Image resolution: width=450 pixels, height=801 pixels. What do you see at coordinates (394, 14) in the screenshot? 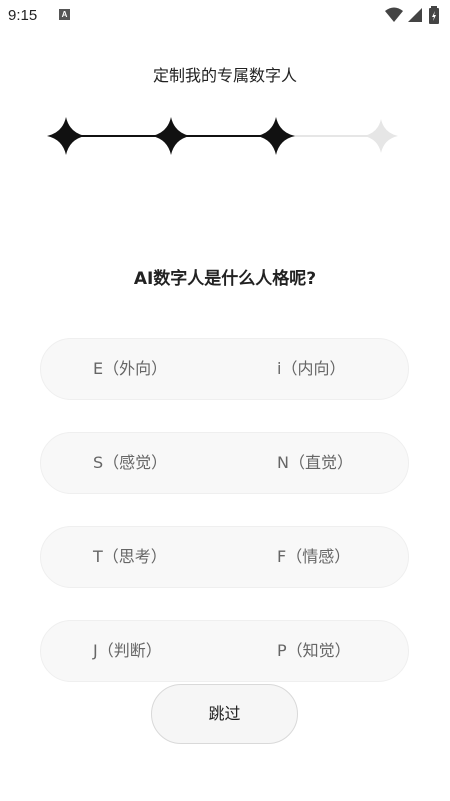
I see `wifi-icon` at bounding box center [394, 14].